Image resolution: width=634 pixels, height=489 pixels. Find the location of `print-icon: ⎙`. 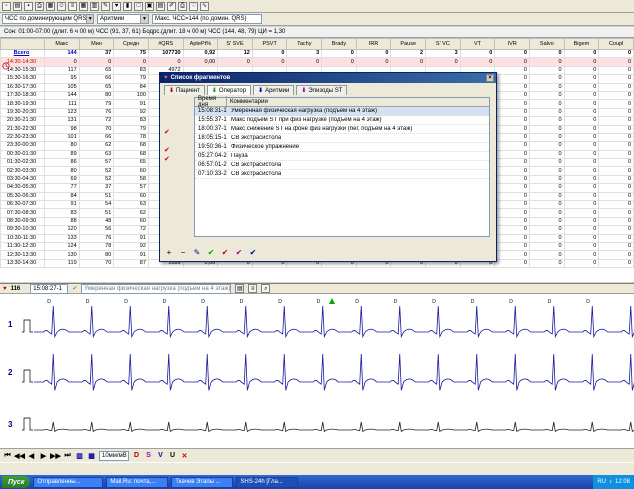

print-icon: ⎙ is located at coordinates (39, 6).